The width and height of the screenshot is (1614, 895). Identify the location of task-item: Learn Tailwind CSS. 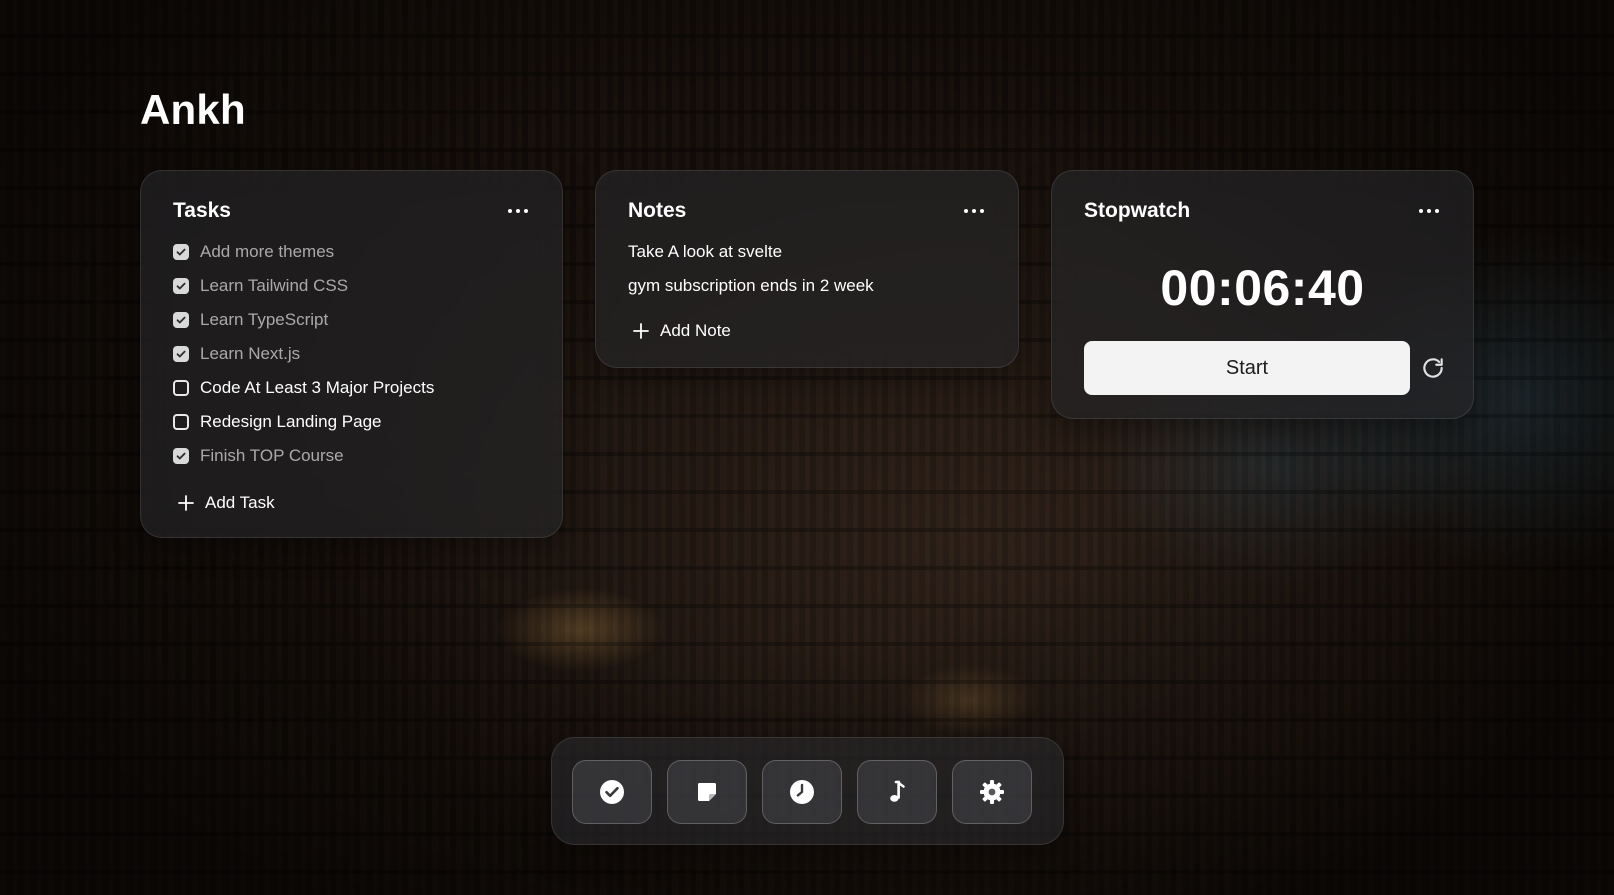
(303, 286).